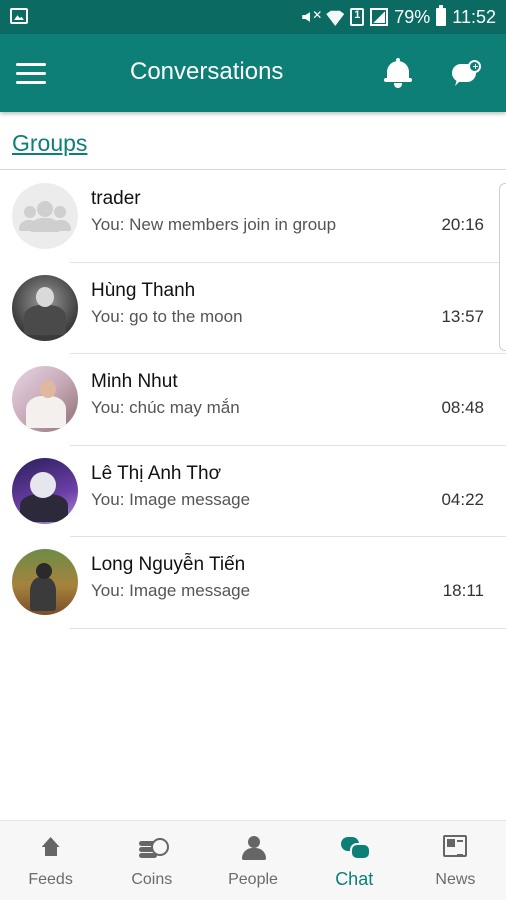 The height and width of the screenshot is (900, 506). What do you see at coordinates (134, 381) in the screenshot?
I see `conversation-name: Minh Nhut` at bounding box center [134, 381].